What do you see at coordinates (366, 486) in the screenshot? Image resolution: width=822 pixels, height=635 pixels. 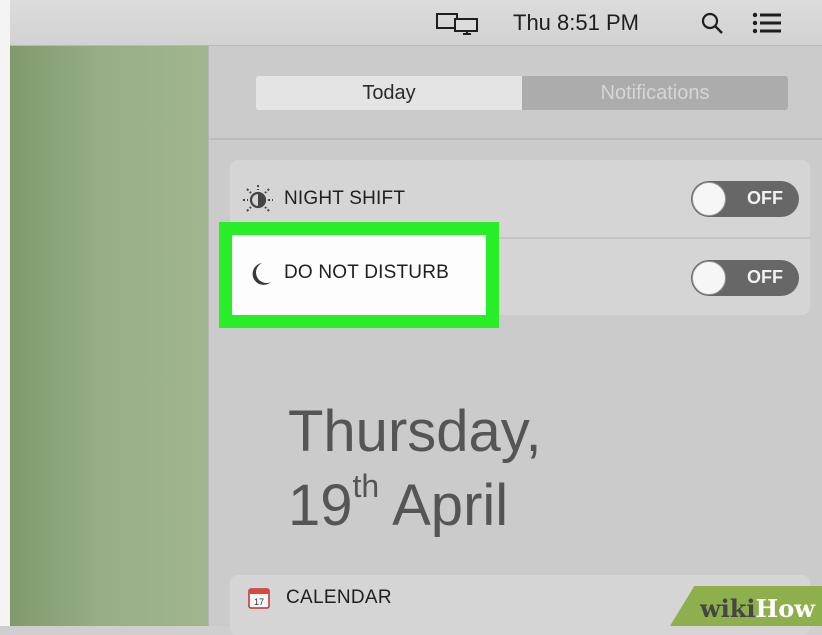 I see `date-suffix: th` at bounding box center [366, 486].